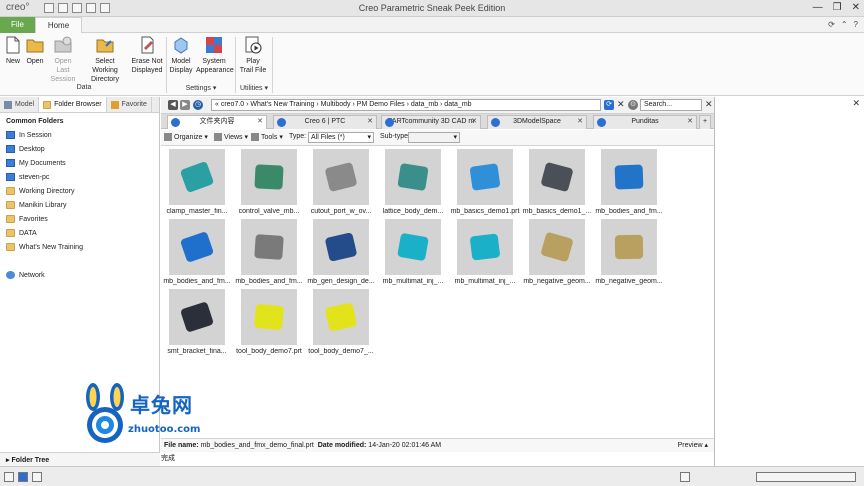 This screenshot has height=486, width=864. I want to click on browser-tab: Punditas ✕, so click(645, 122).